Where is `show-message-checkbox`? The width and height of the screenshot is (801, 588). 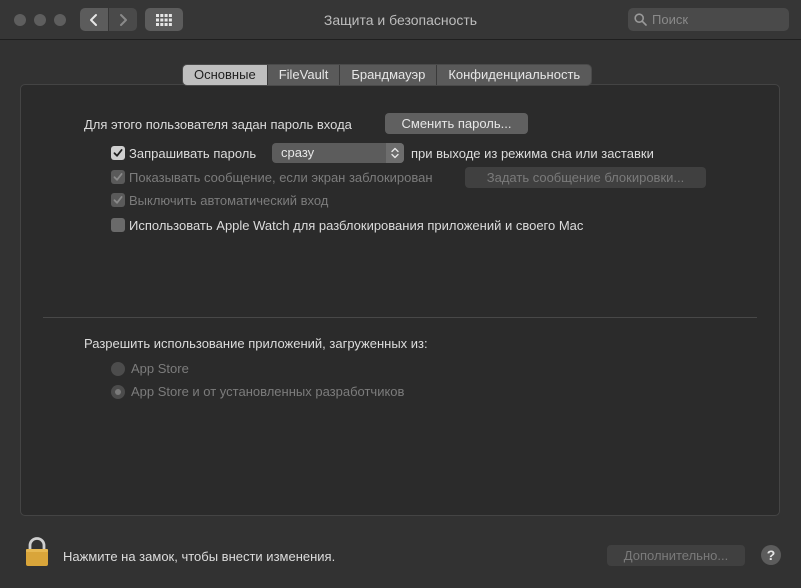 show-message-checkbox is located at coordinates (118, 177).